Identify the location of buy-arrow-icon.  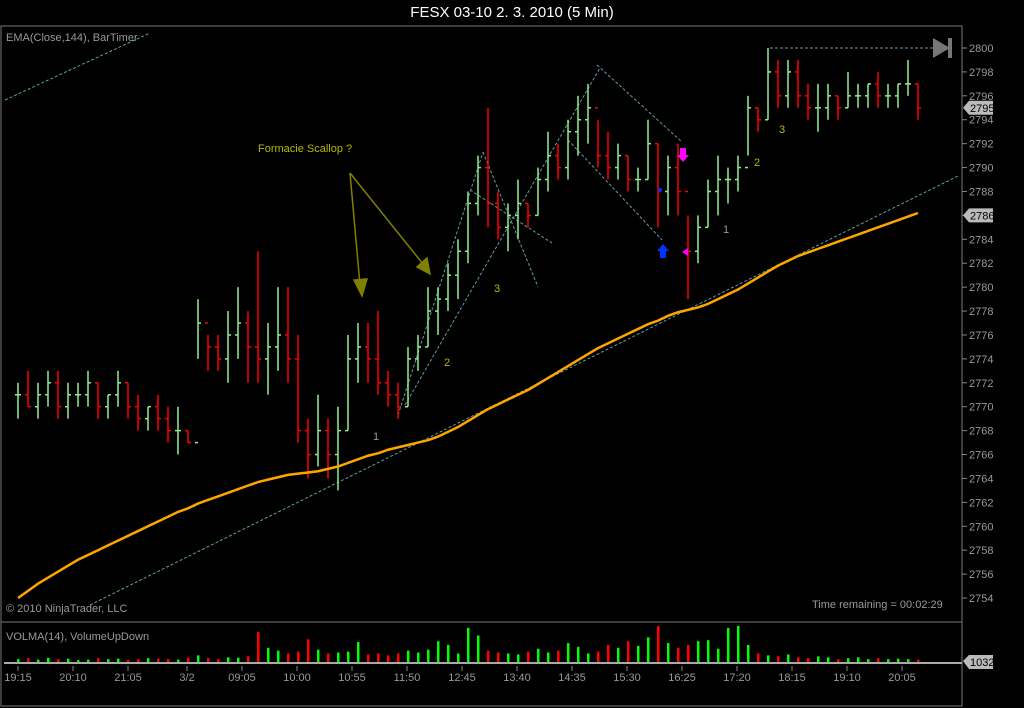
(663, 251).